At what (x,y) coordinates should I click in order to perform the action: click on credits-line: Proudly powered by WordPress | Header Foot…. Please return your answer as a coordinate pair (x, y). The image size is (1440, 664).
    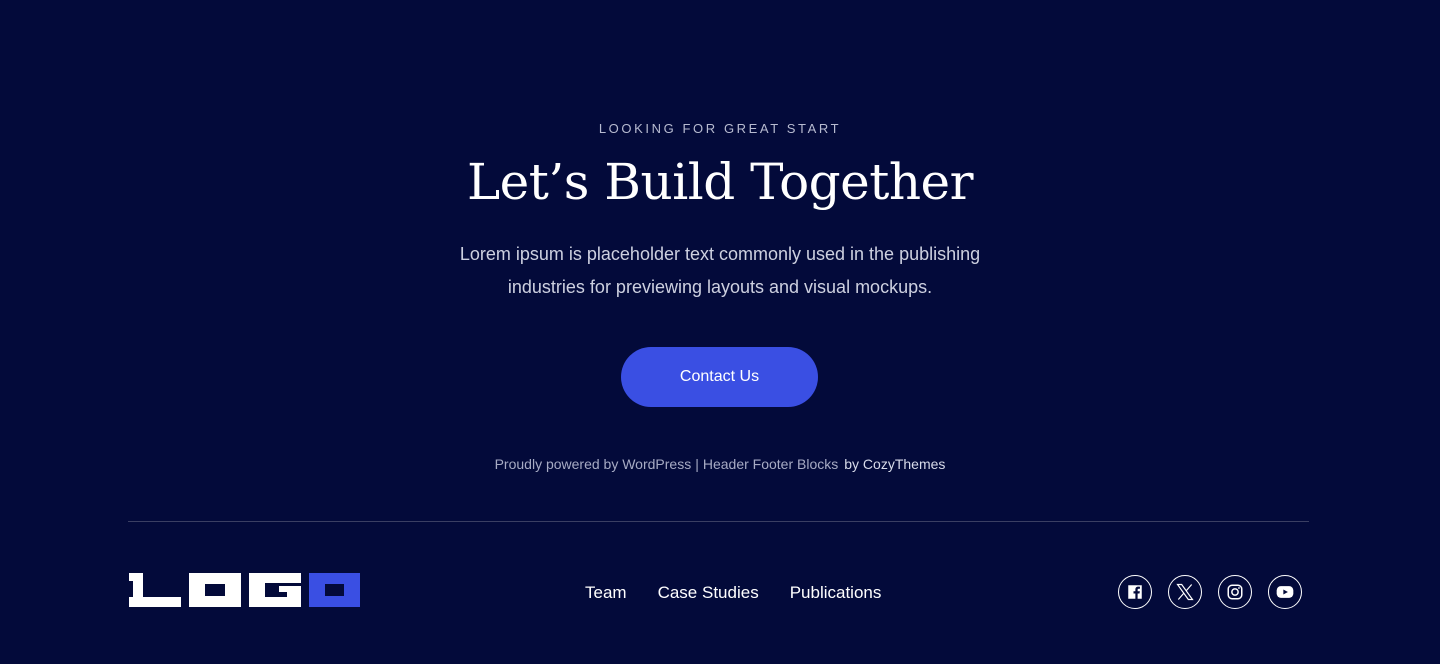
    Looking at the image, I should click on (720, 464).